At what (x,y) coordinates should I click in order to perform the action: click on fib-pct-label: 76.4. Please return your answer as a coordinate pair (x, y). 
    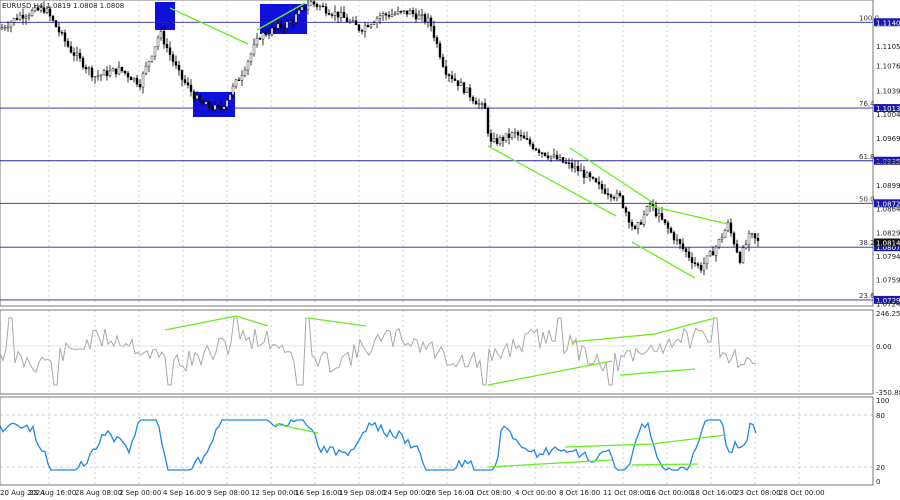
    Looking at the image, I should click on (867, 104).